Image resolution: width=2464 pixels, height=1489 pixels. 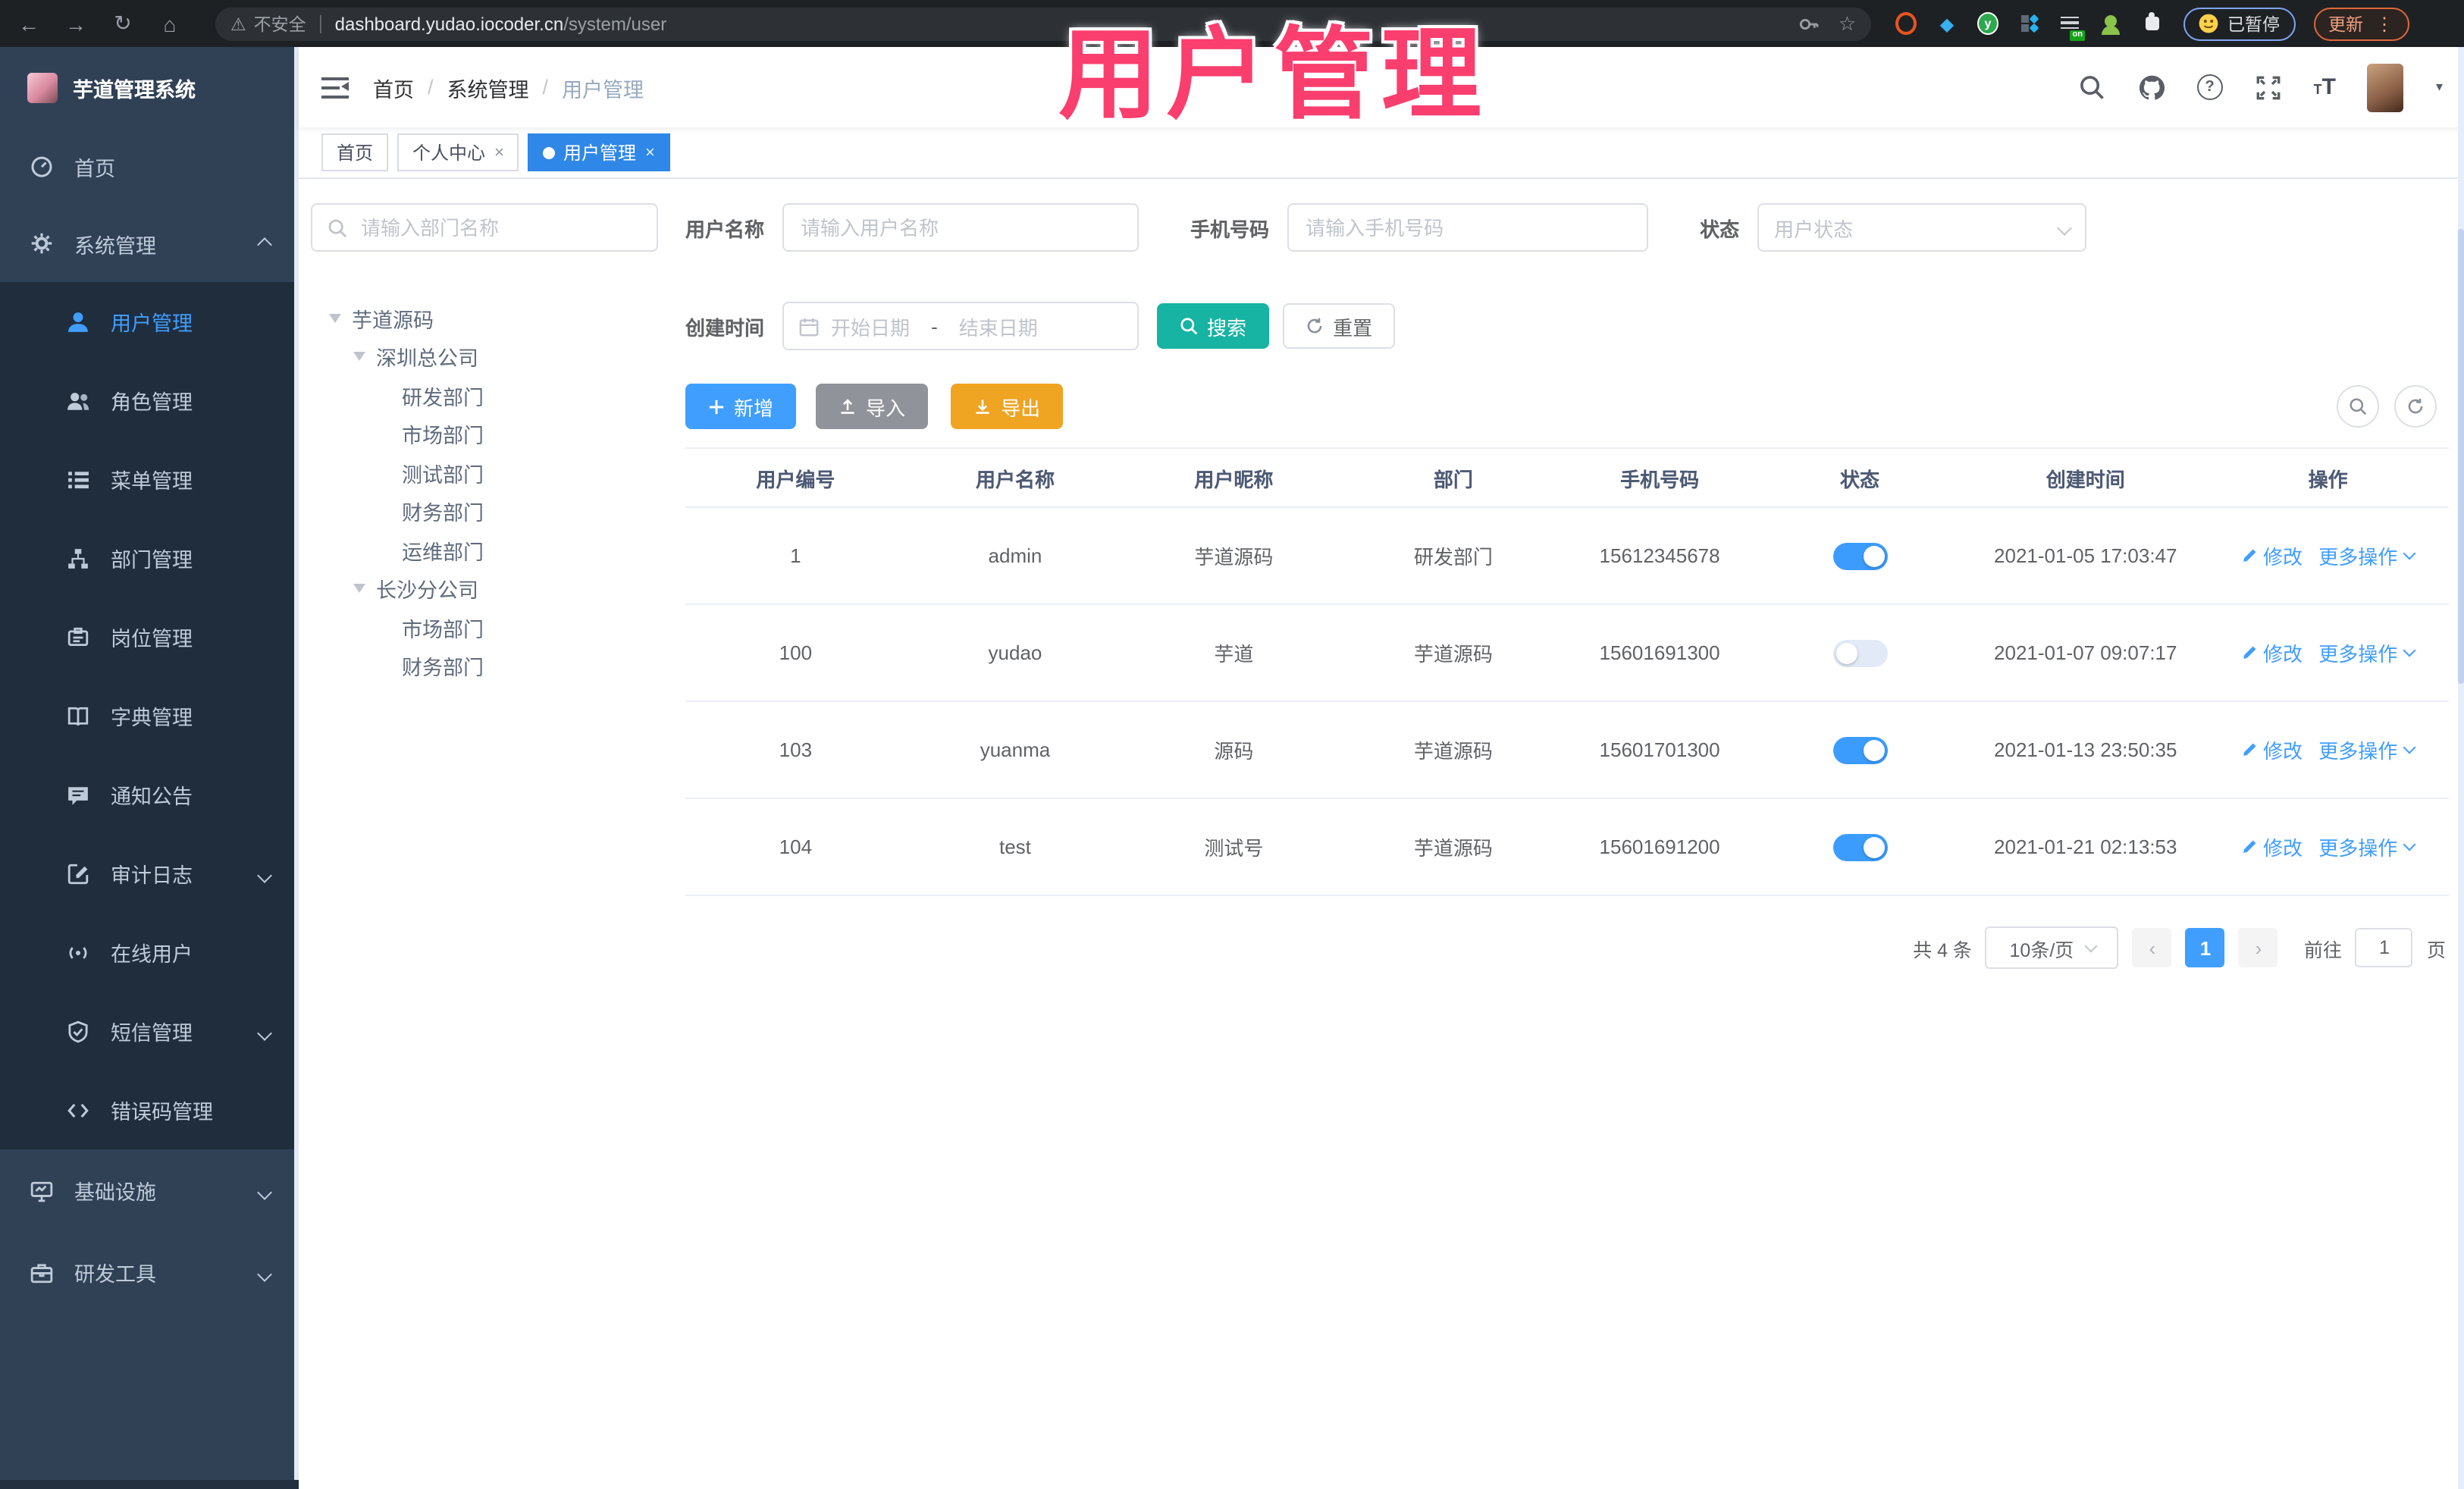 I want to click on search-button: 搜索, so click(x=1213, y=326).